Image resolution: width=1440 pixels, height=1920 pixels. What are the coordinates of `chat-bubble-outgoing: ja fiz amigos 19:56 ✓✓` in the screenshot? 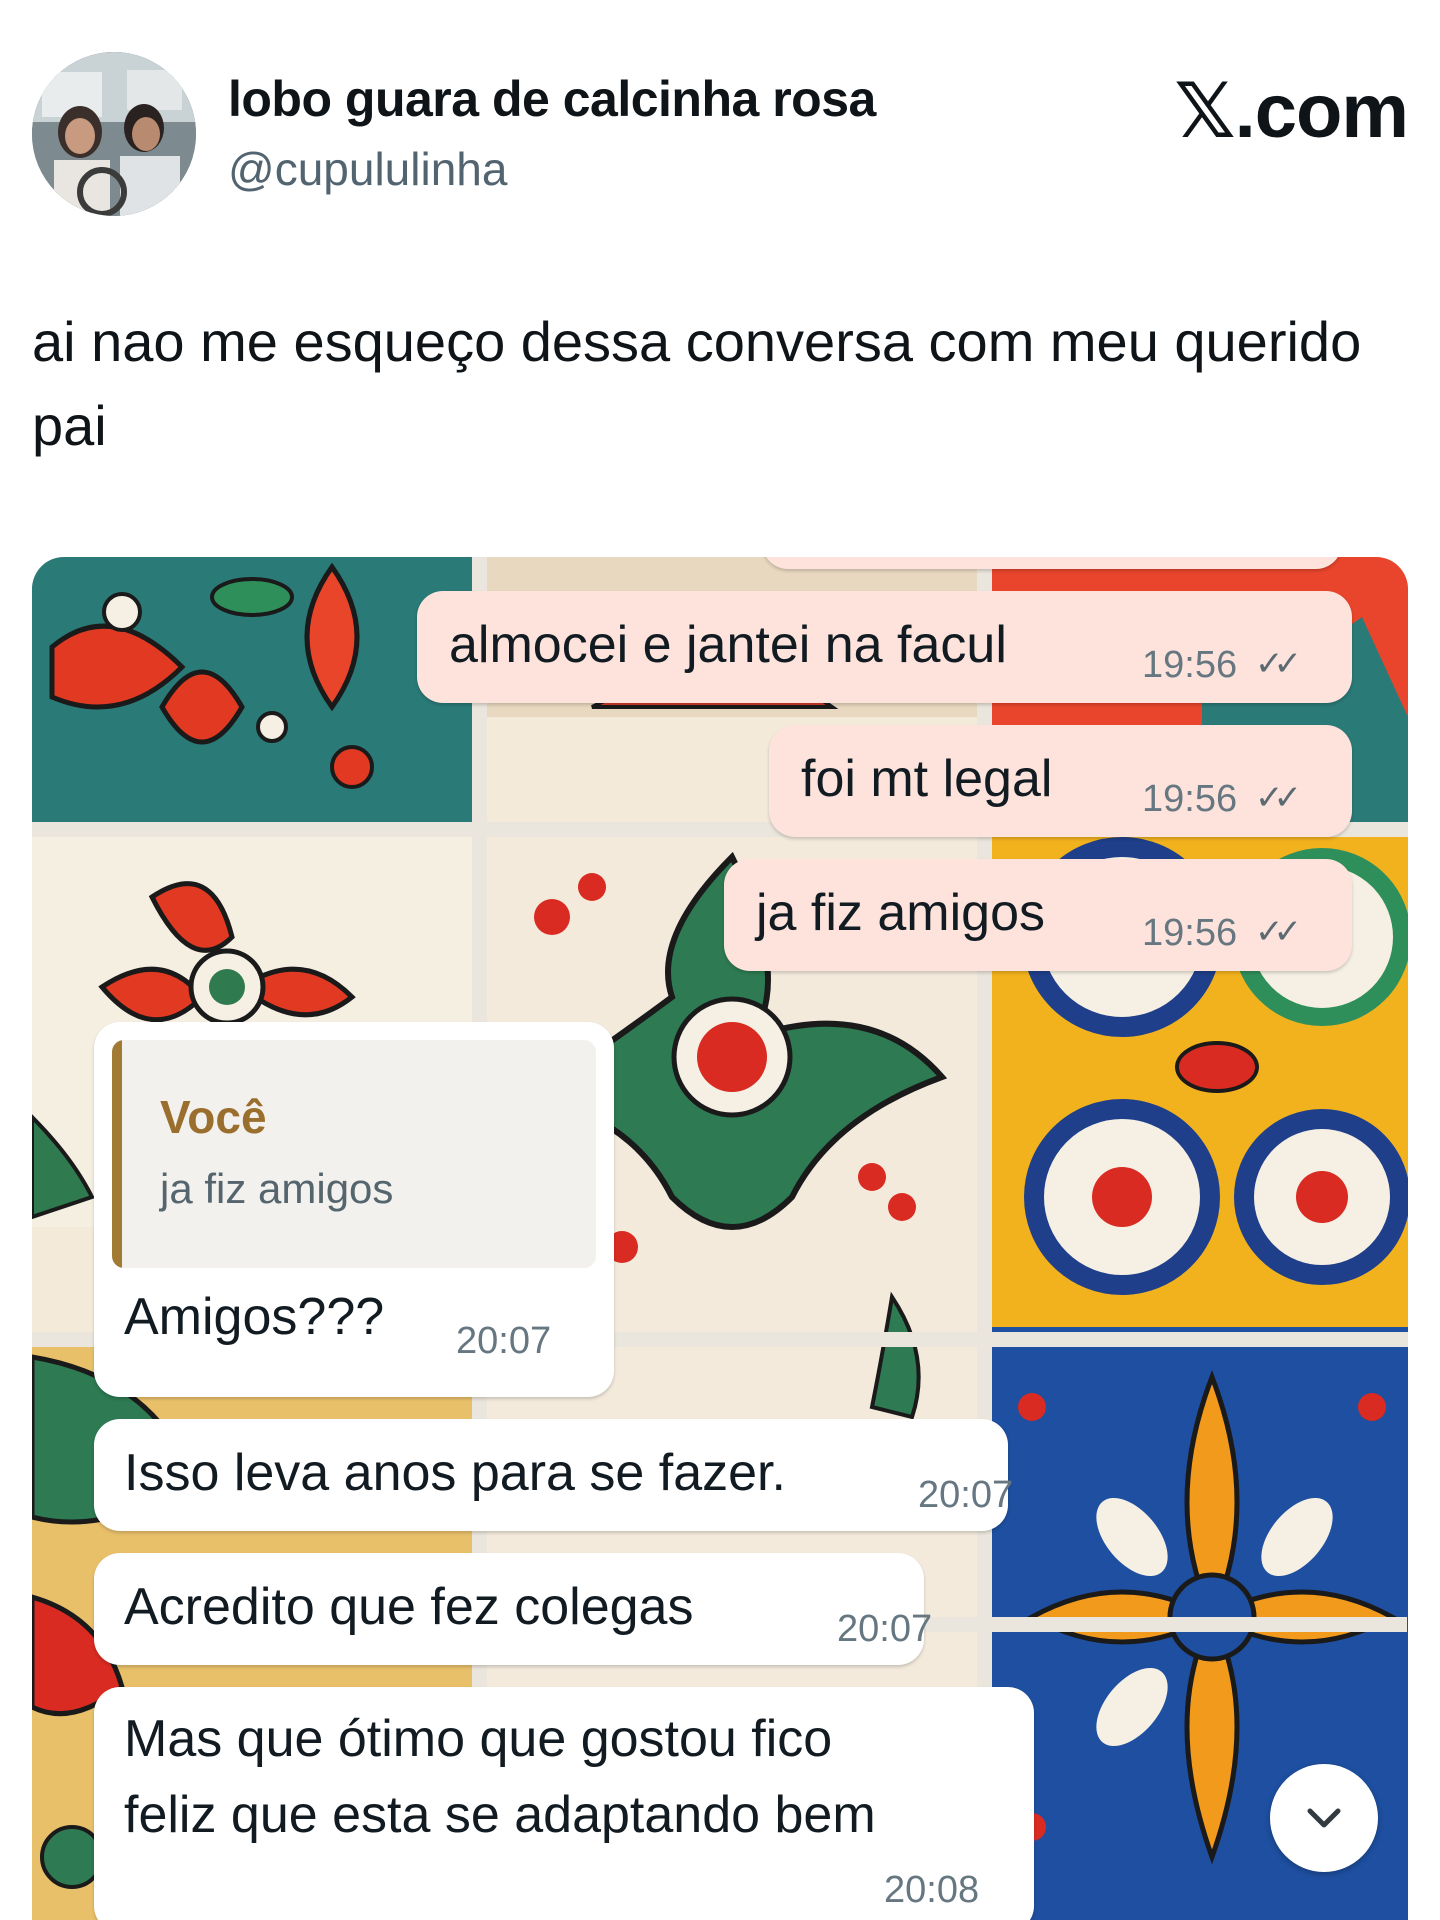 It's located at (1038, 915).